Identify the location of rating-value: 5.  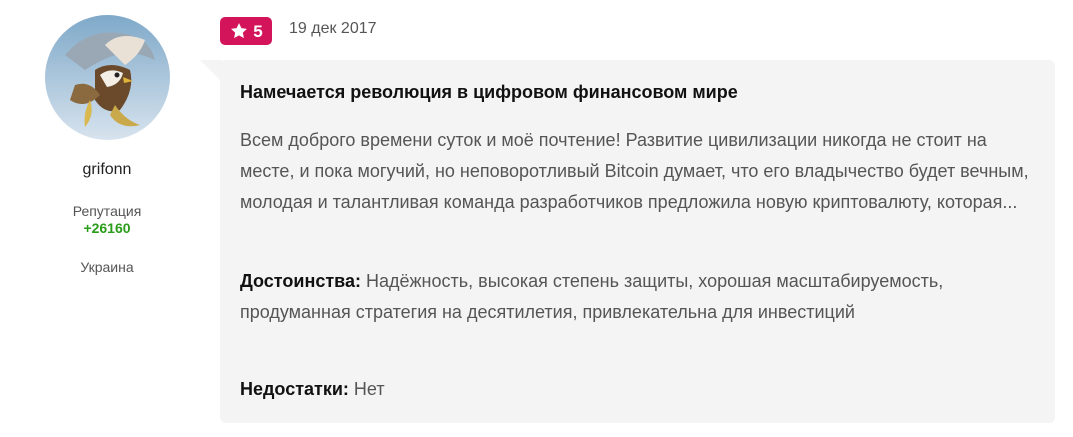
(258, 31).